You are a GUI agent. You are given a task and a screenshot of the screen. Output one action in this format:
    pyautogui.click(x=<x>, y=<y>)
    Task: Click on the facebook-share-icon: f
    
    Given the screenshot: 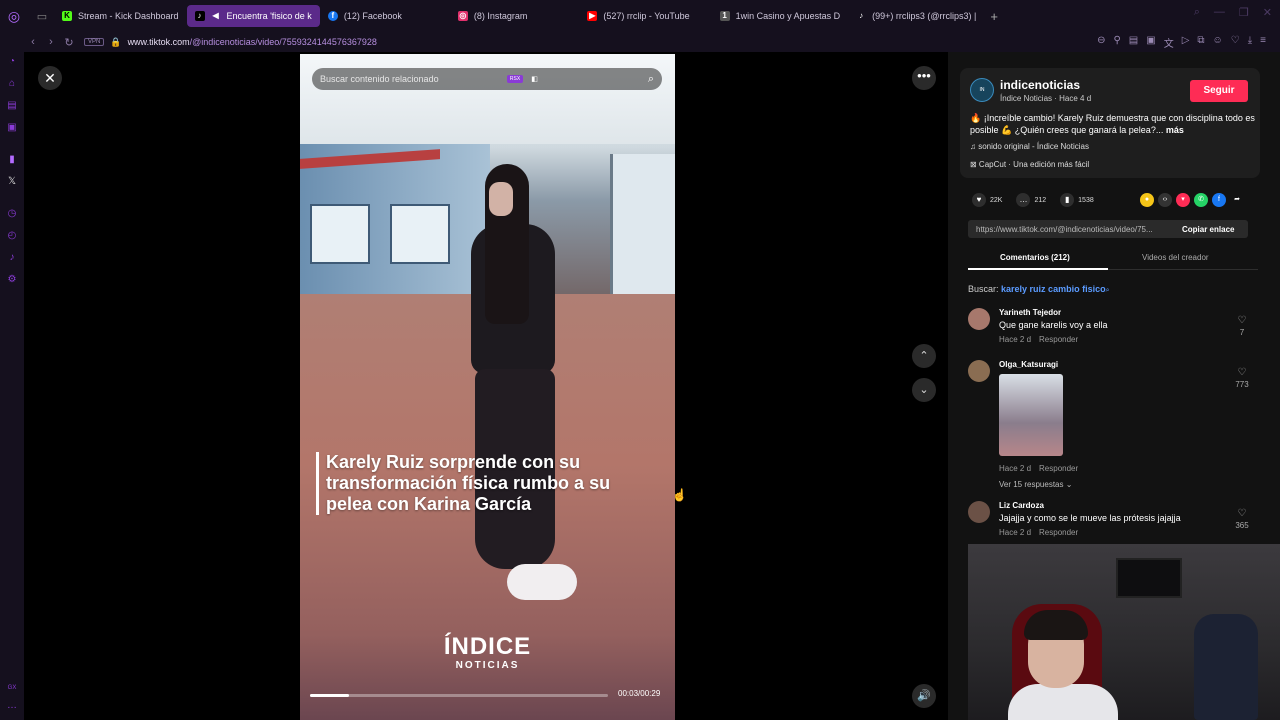 What is the action you would take?
    pyautogui.click(x=1219, y=200)
    